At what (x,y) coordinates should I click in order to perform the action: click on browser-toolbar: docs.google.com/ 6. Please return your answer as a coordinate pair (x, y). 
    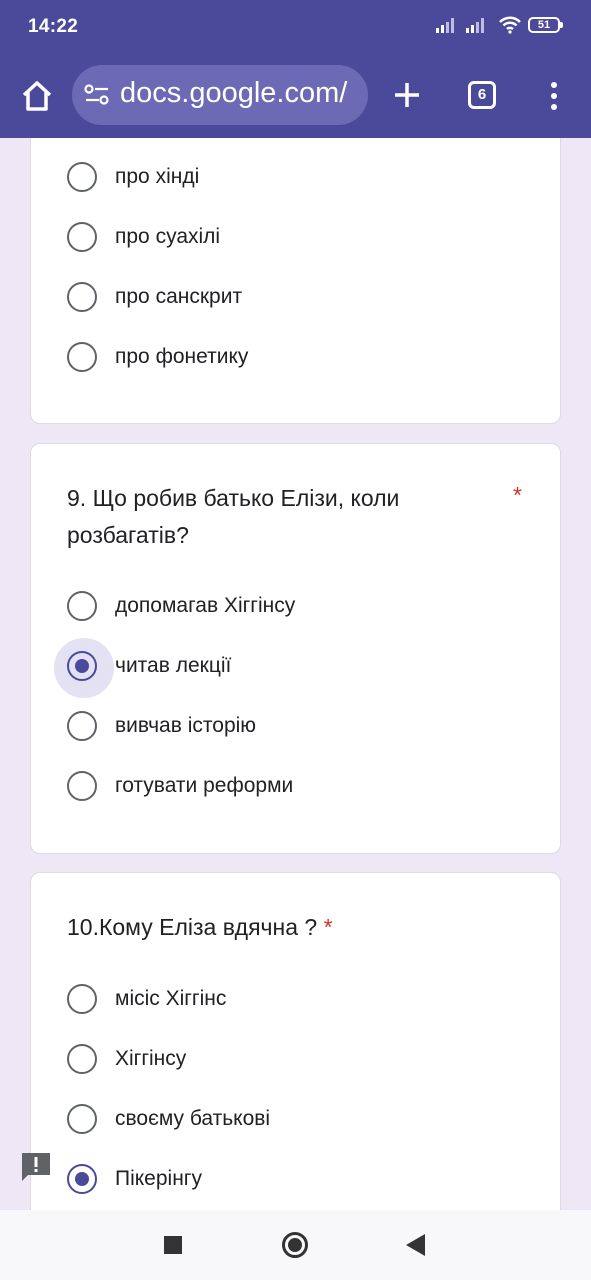
    Looking at the image, I should click on (295, 97).